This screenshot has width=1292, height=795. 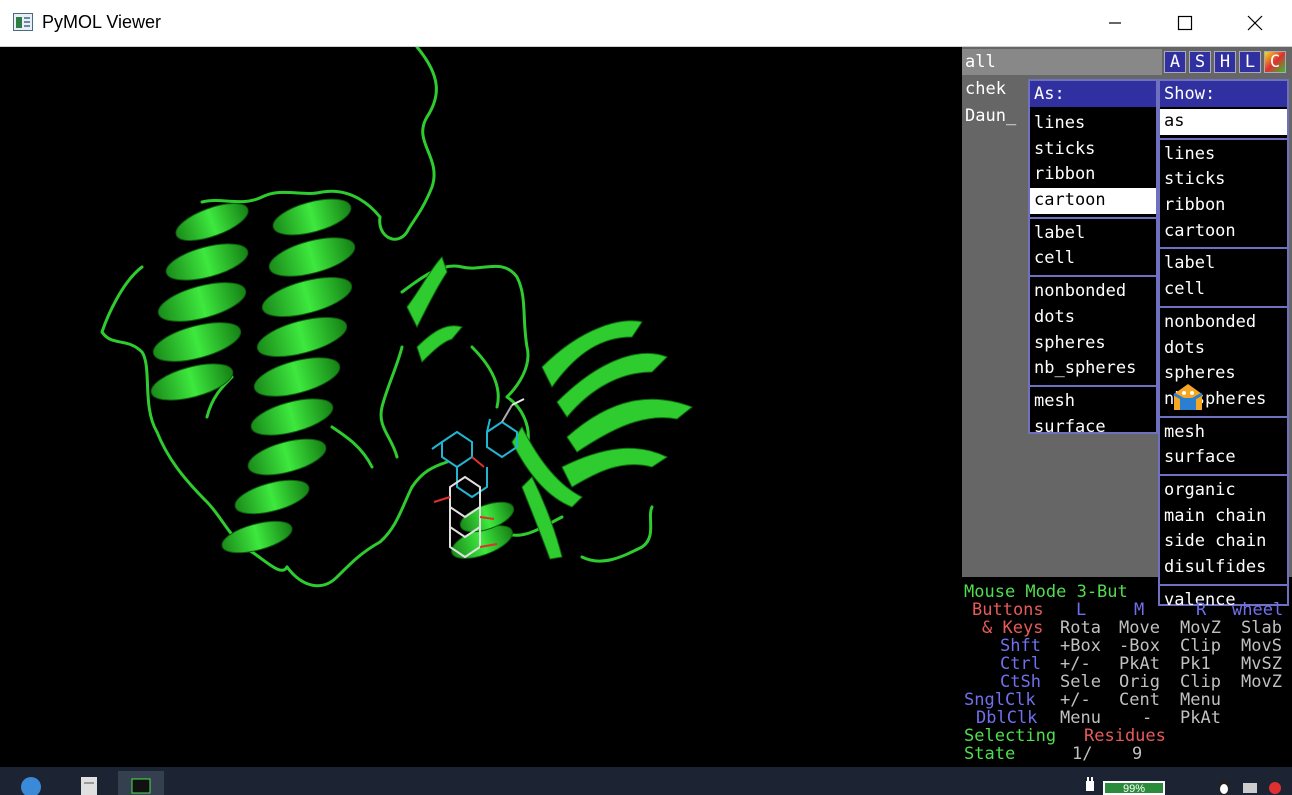 What do you see at coordinates (1134, 788) in the screenshot?
I see `battery-indicator: 99%` at bounding box center [1134, 788].